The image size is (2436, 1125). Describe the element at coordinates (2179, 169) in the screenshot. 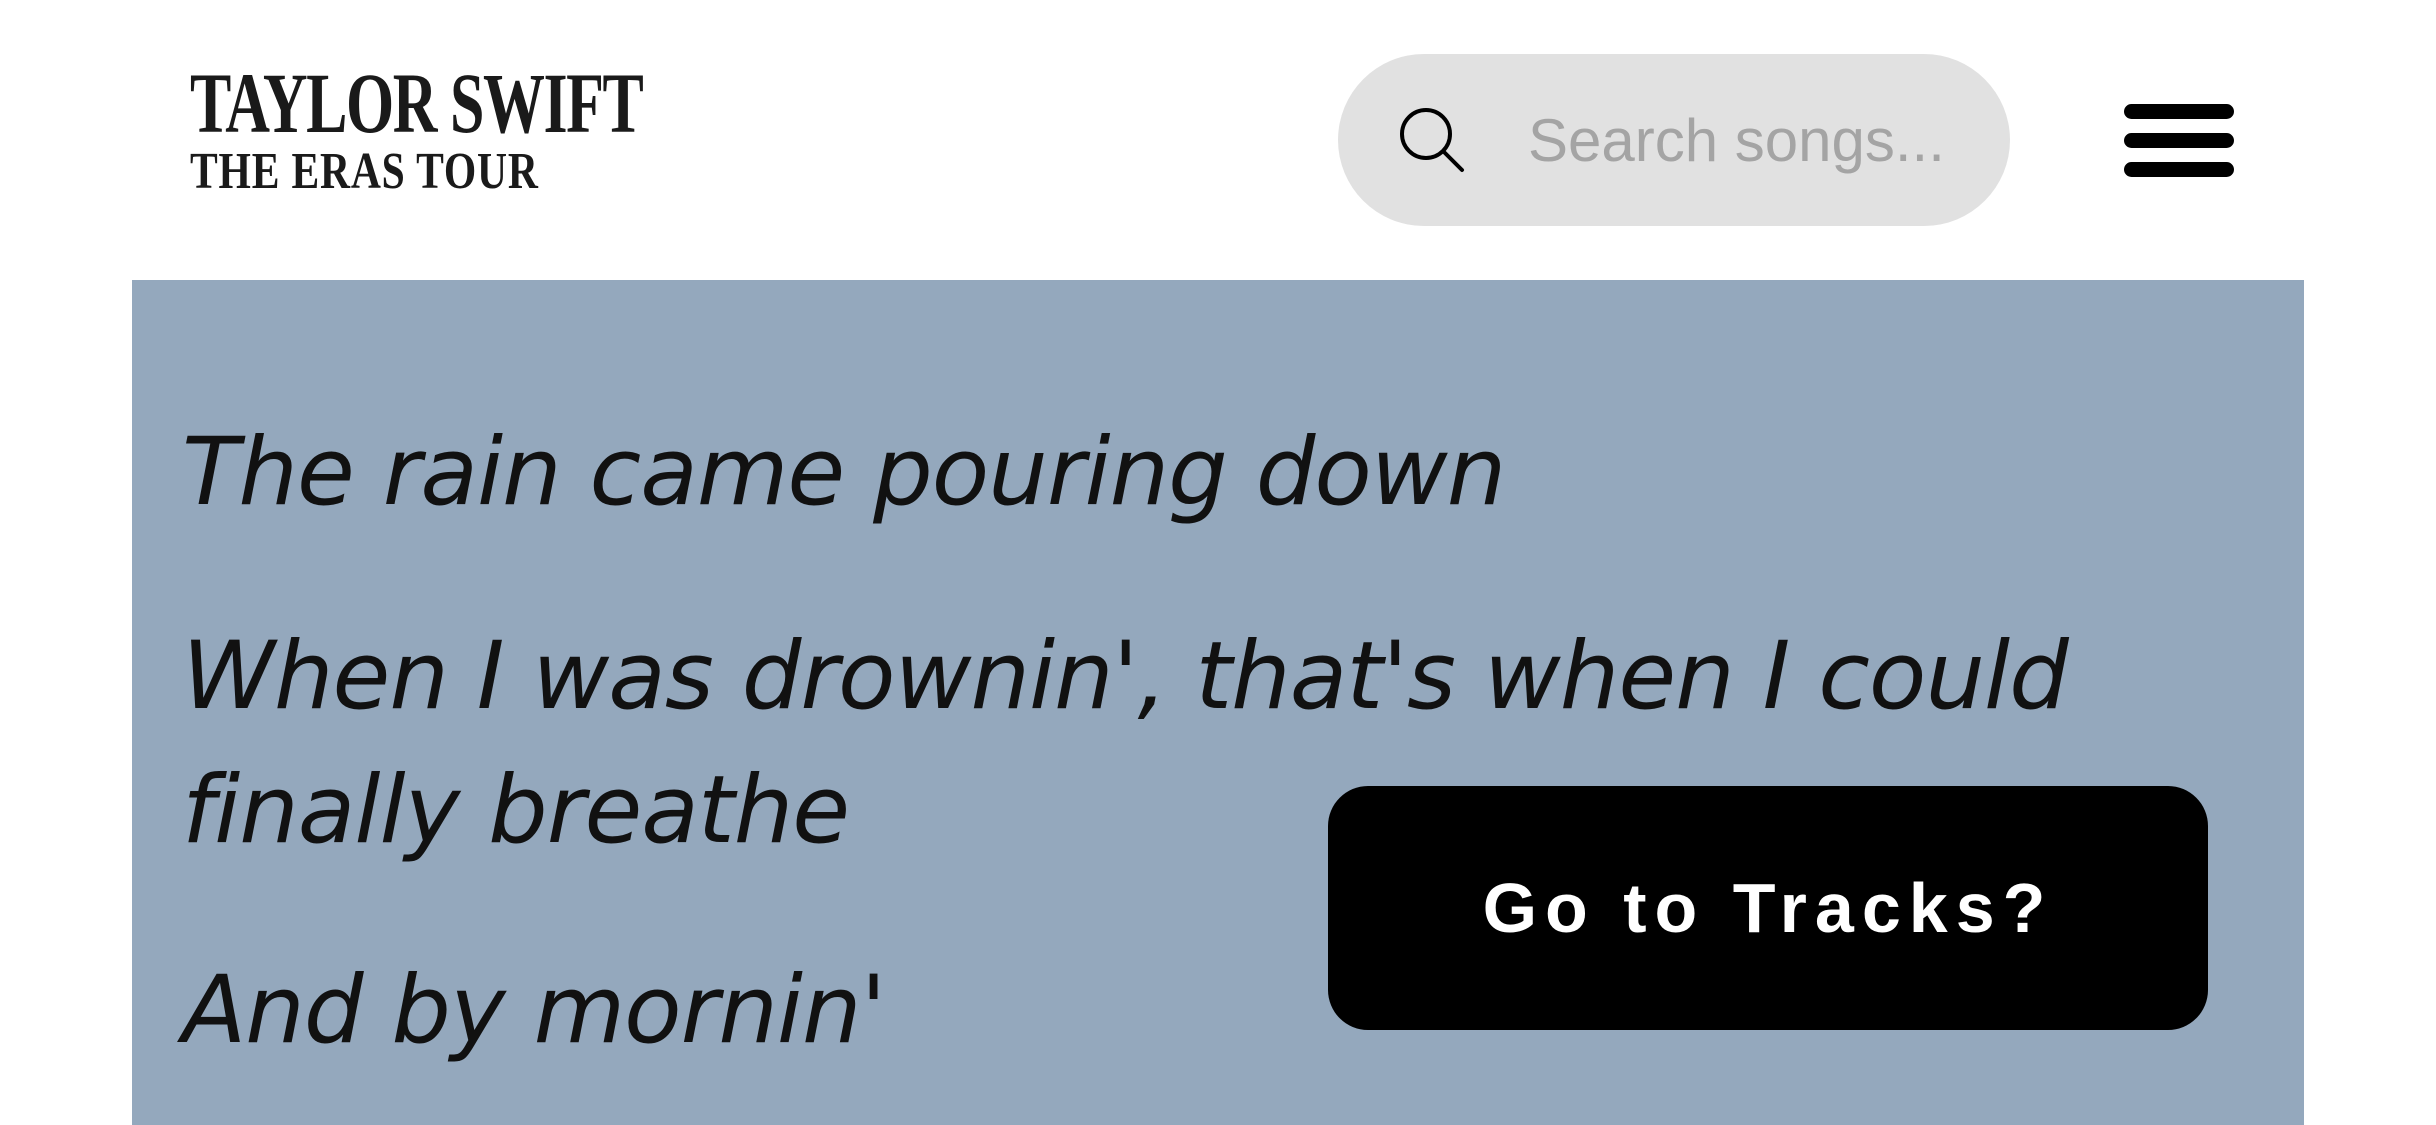

I see `menu-bar-bottom` at that location.